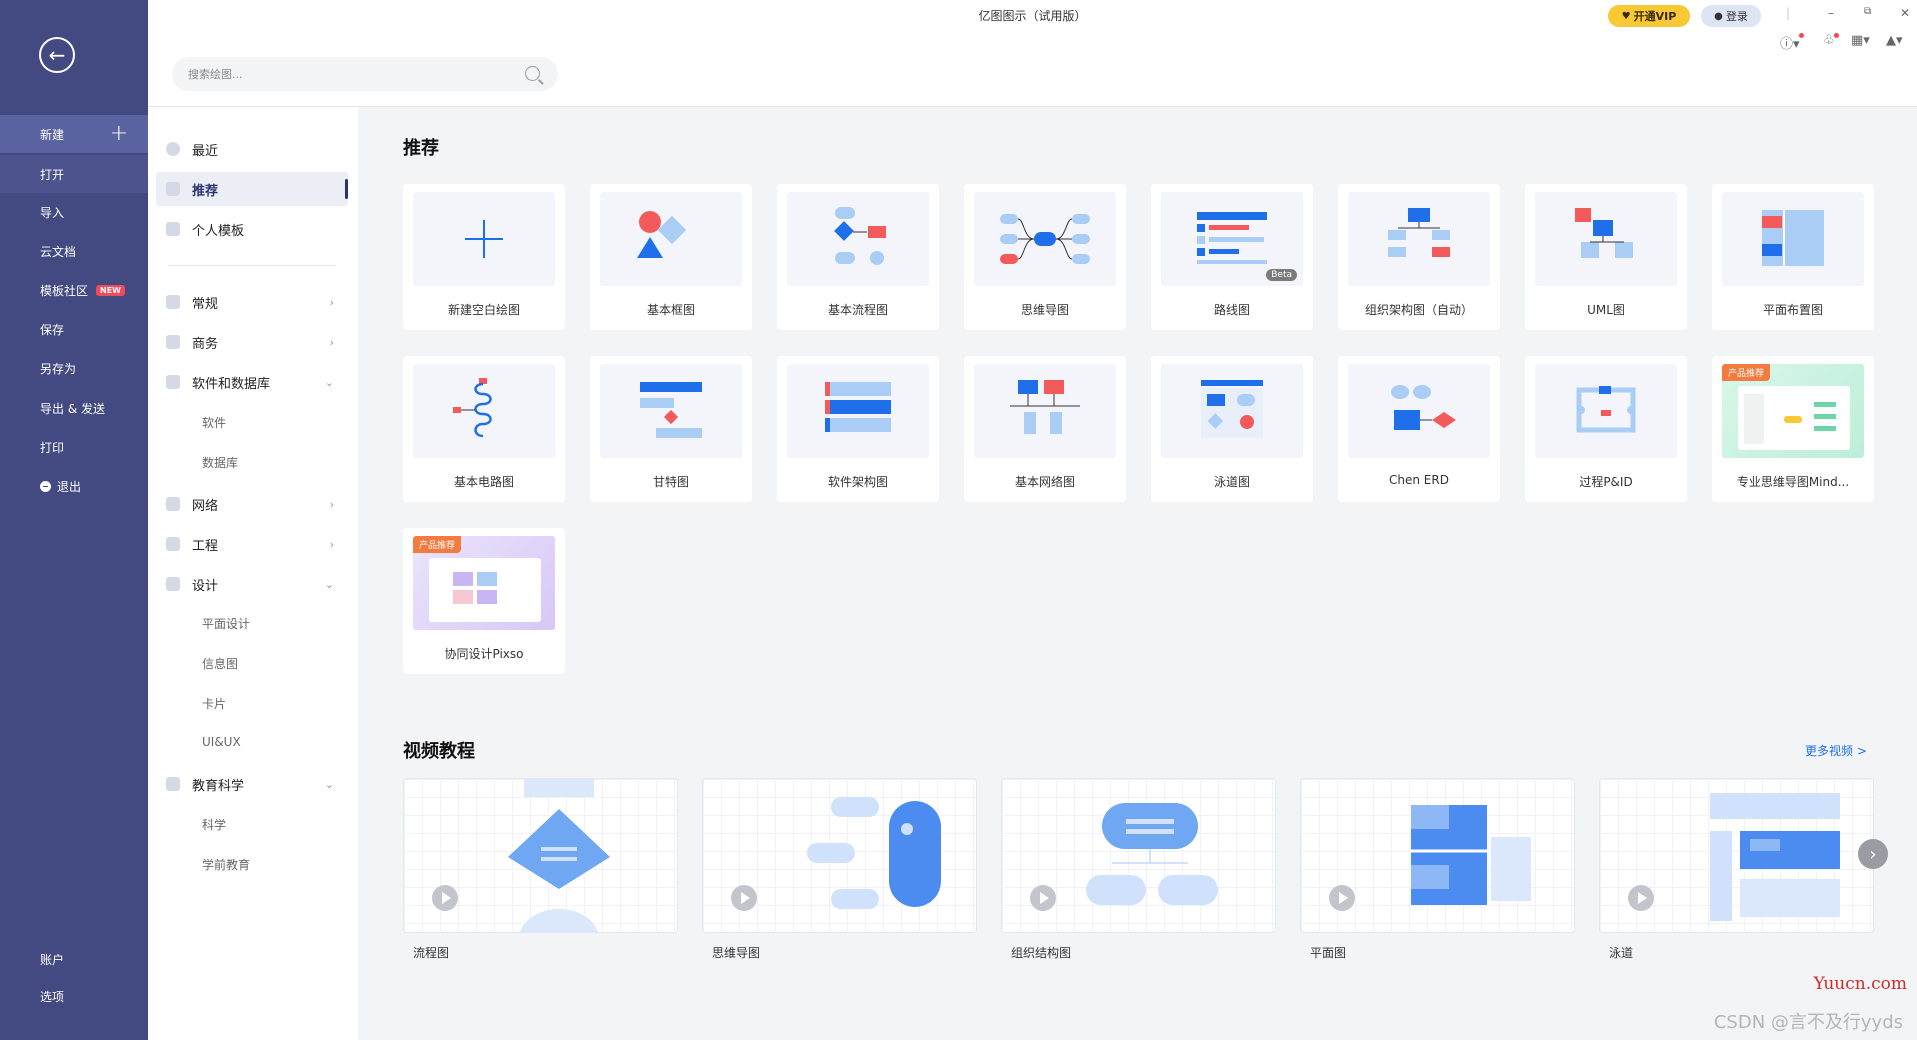 The image size is (1917, 1040). Describe the element at coordinates (1138, 855) in the screenshot. I see `video-card-org-chart` at that location.